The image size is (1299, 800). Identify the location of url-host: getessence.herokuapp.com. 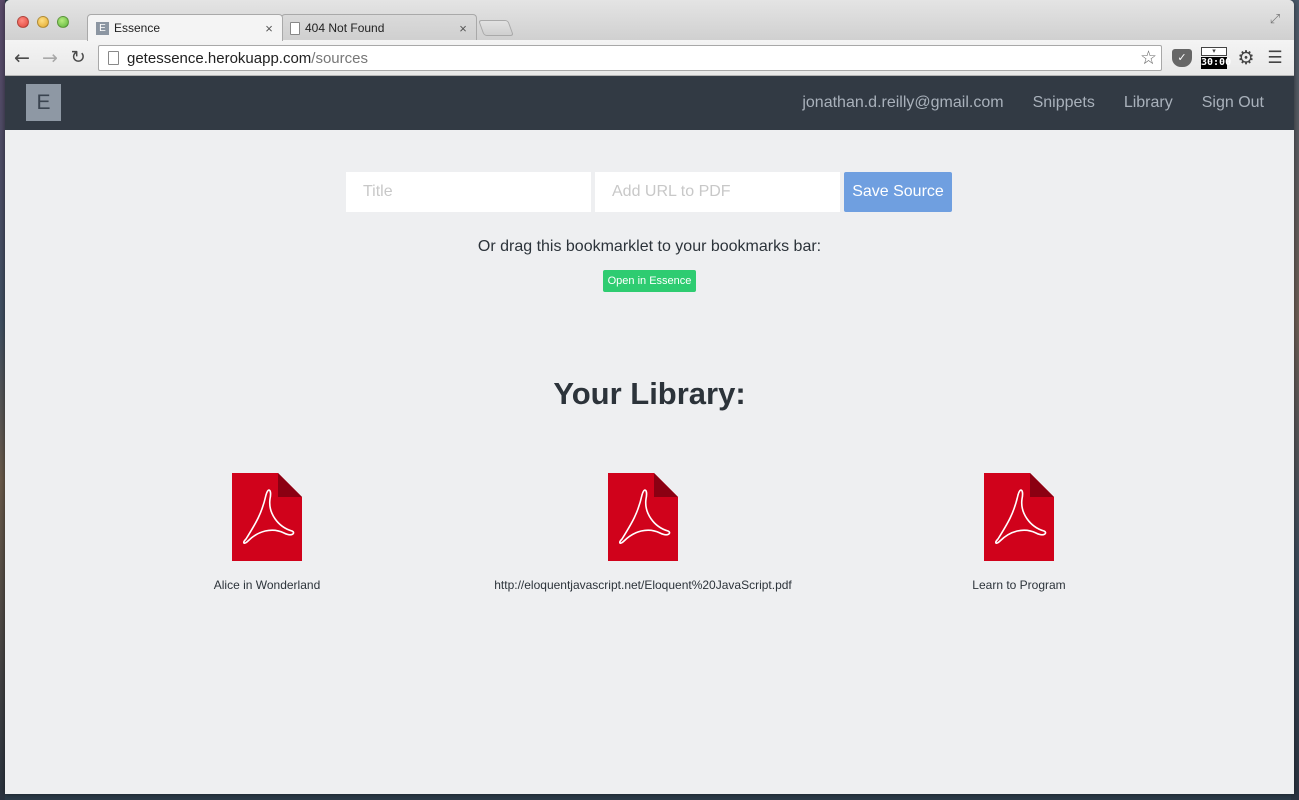
(219, 58).